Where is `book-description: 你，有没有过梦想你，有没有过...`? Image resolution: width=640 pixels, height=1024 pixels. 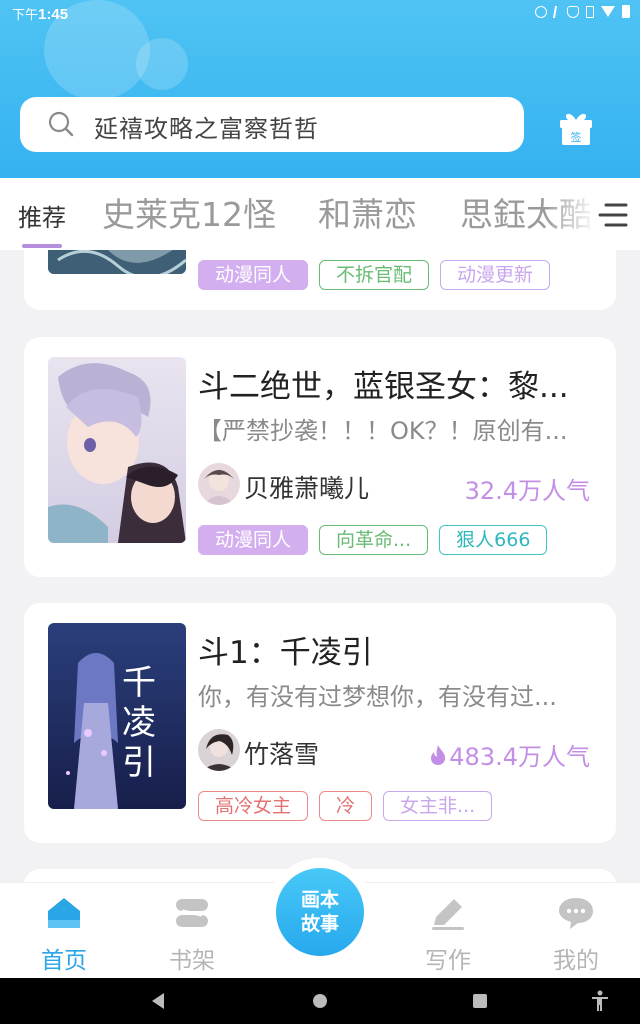
book-description: 你，有没有过梦想你，有没有过... is located at coordinates (377, 697).